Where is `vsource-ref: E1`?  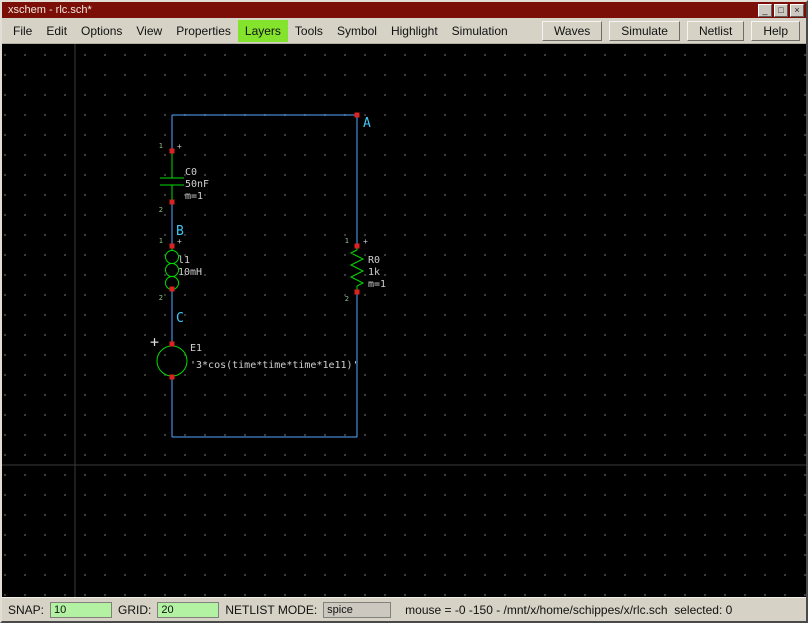
vsource-ref: E1 is located at coordinates (196, 348).